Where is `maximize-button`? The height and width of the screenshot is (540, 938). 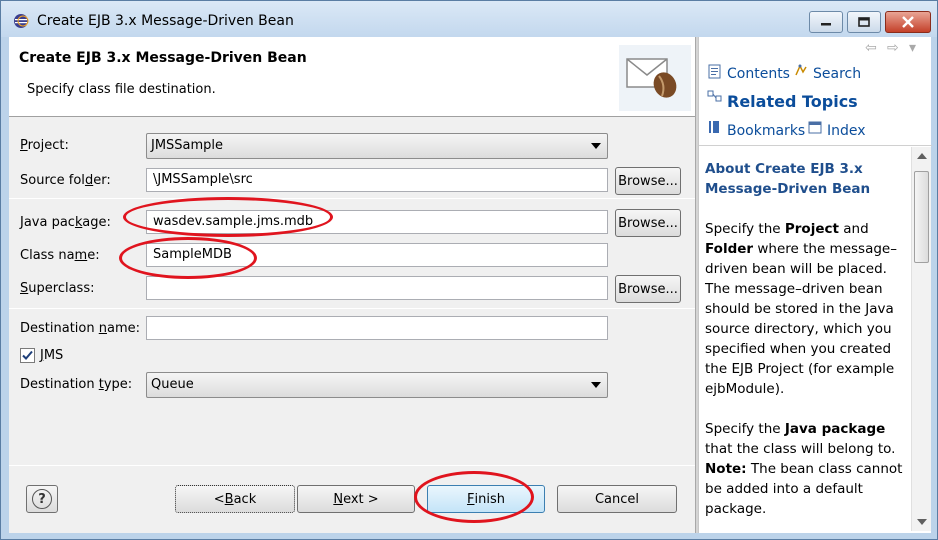 maximize-button is located at coordinates (864, 22).